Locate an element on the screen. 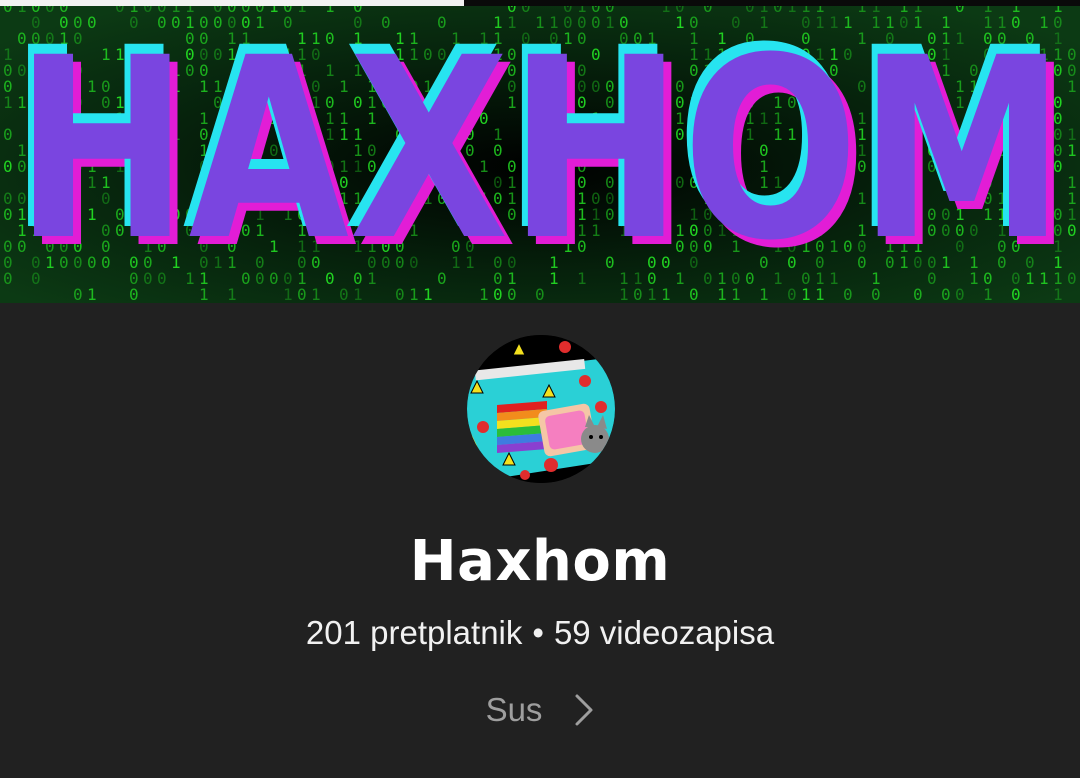  channel-stats: 201 pretplatnik • 59 videozapisa is located at coordinates (540, 633).